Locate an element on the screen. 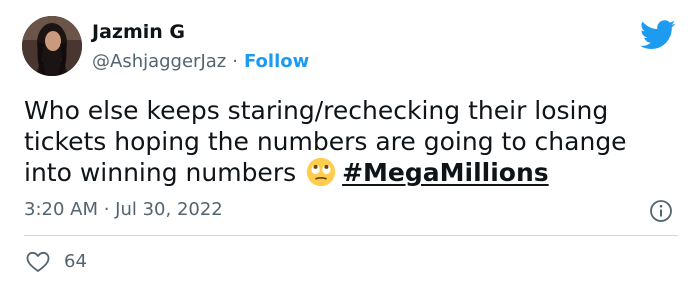  hashtag-link: #MegaMillions is located at coordinates (445, 172).